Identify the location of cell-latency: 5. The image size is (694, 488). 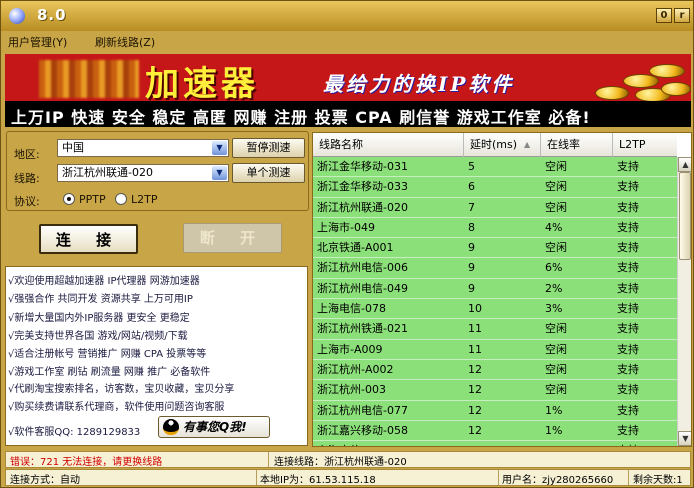
(471, 166).